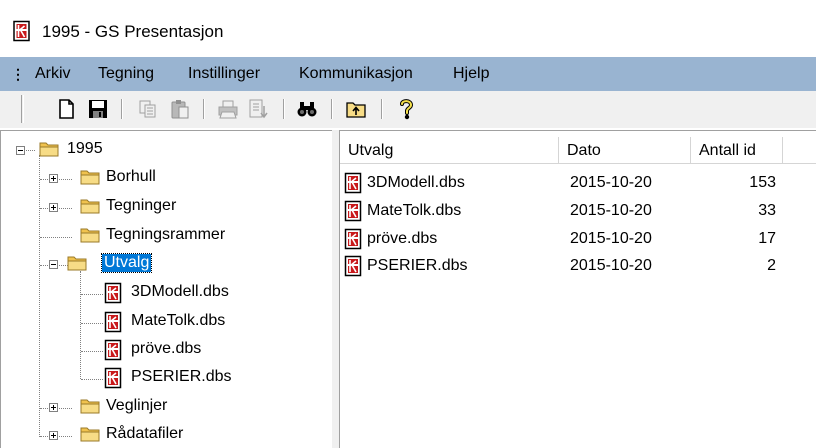 This screenshot has height=448, width=816. I want to click on new-document-icon, so click(66, 109).